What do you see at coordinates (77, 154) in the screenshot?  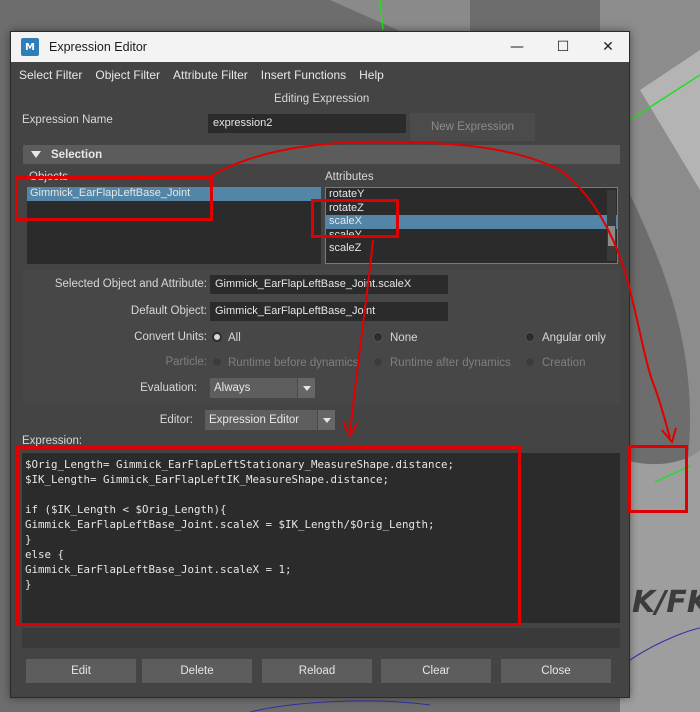 I see `selection-title: Selection` at bounding box center [77, 154].